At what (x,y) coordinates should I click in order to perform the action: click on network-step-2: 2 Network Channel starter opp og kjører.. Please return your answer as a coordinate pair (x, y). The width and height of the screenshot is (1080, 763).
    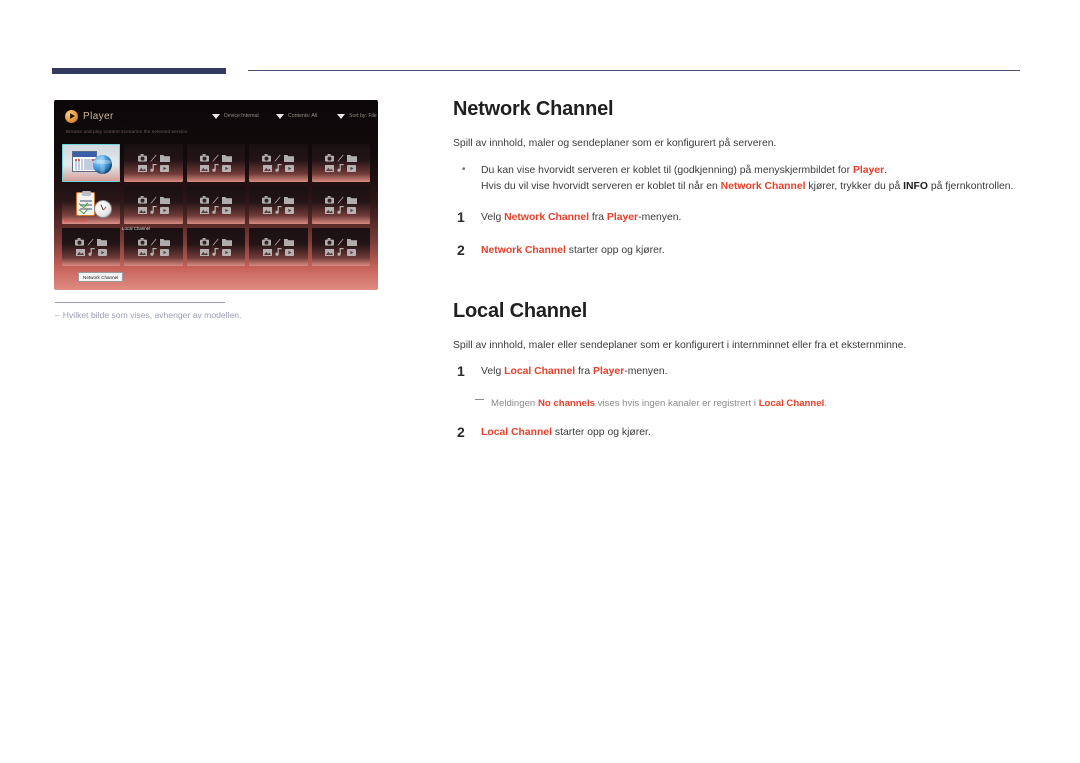
    Looking at the image, I should click on (738, 250).